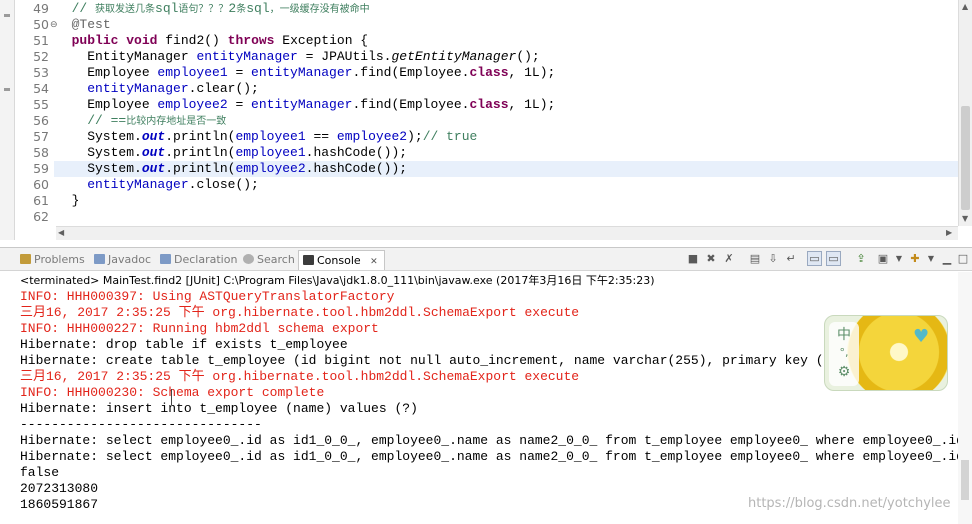 The width and height of the screenshot is (972, 524). What do you see at coordinates (947, 259) in the screenshot?
I see `minimize-icon: ▁` at bounding box center [947, 259].